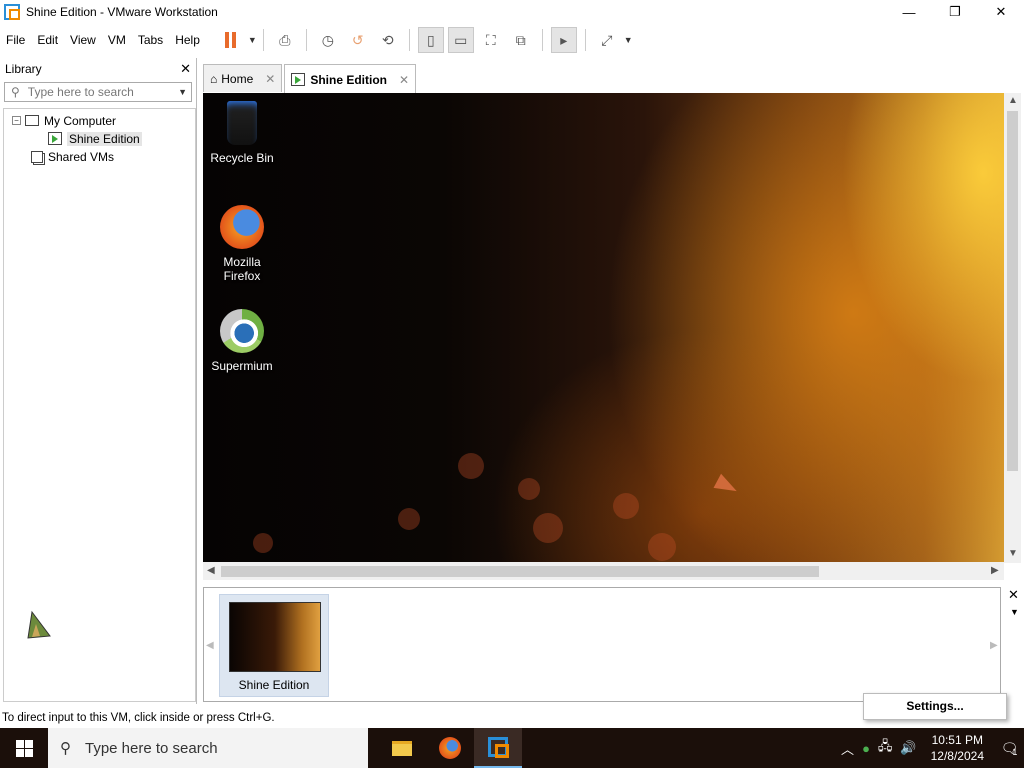  Describe the element at coordinates (388, 40) in the screenshot. I see `snapshot-manager-button: ⟲` at that location.